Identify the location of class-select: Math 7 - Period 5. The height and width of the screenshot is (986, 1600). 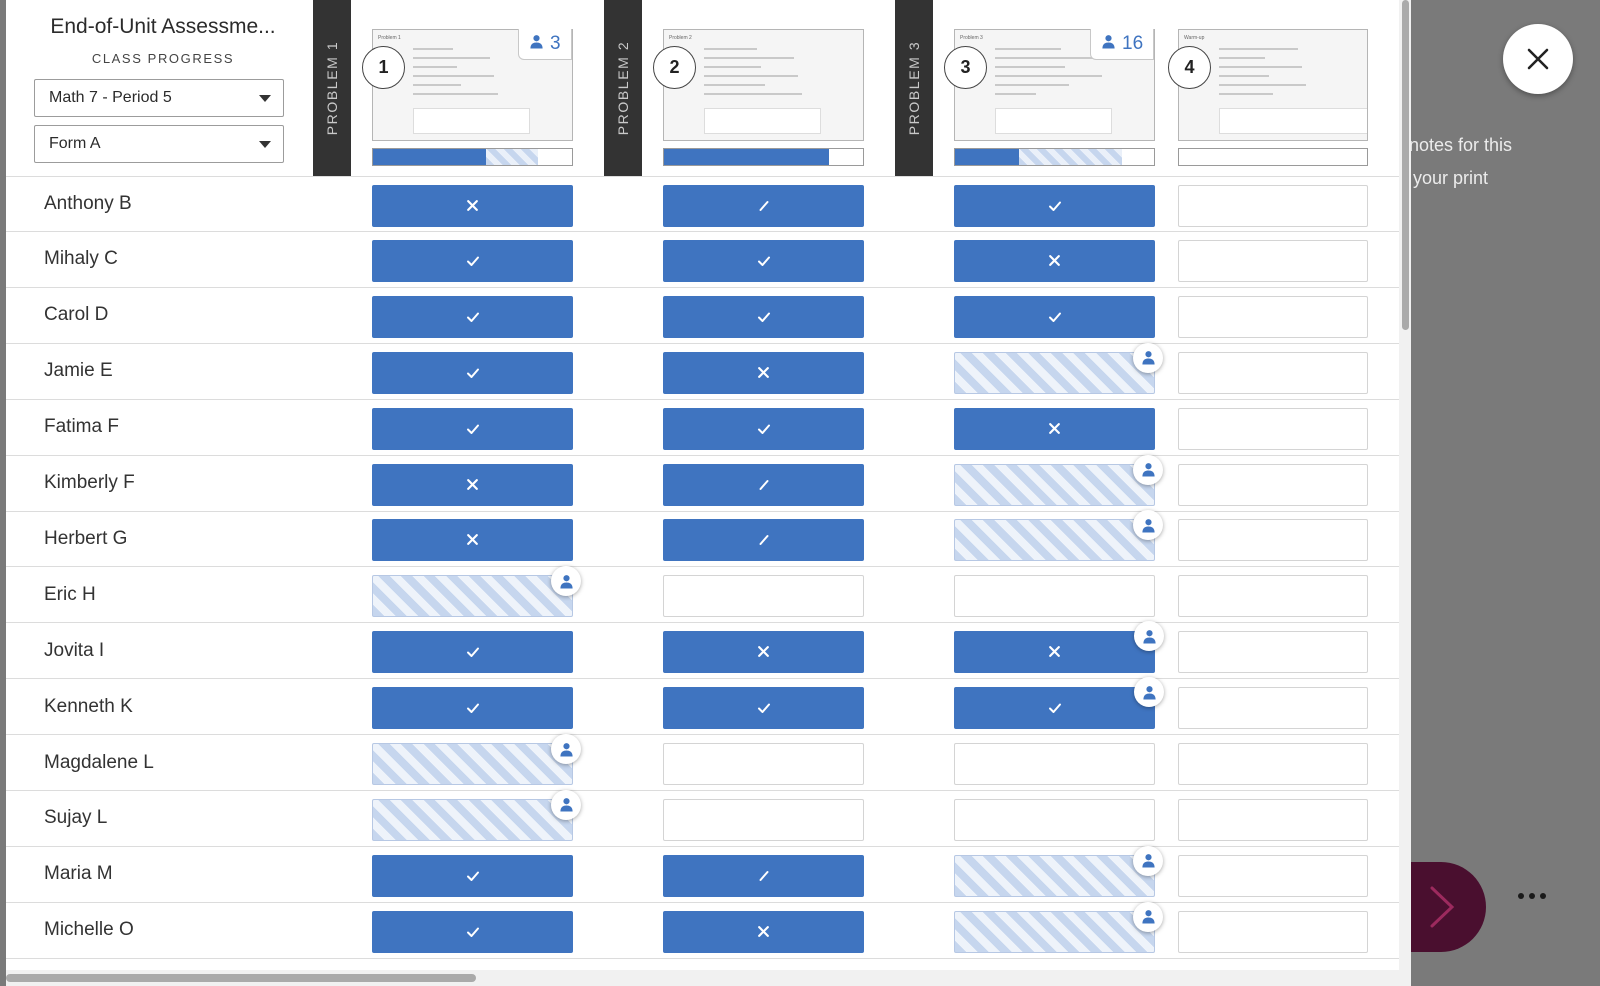
(159, 98).